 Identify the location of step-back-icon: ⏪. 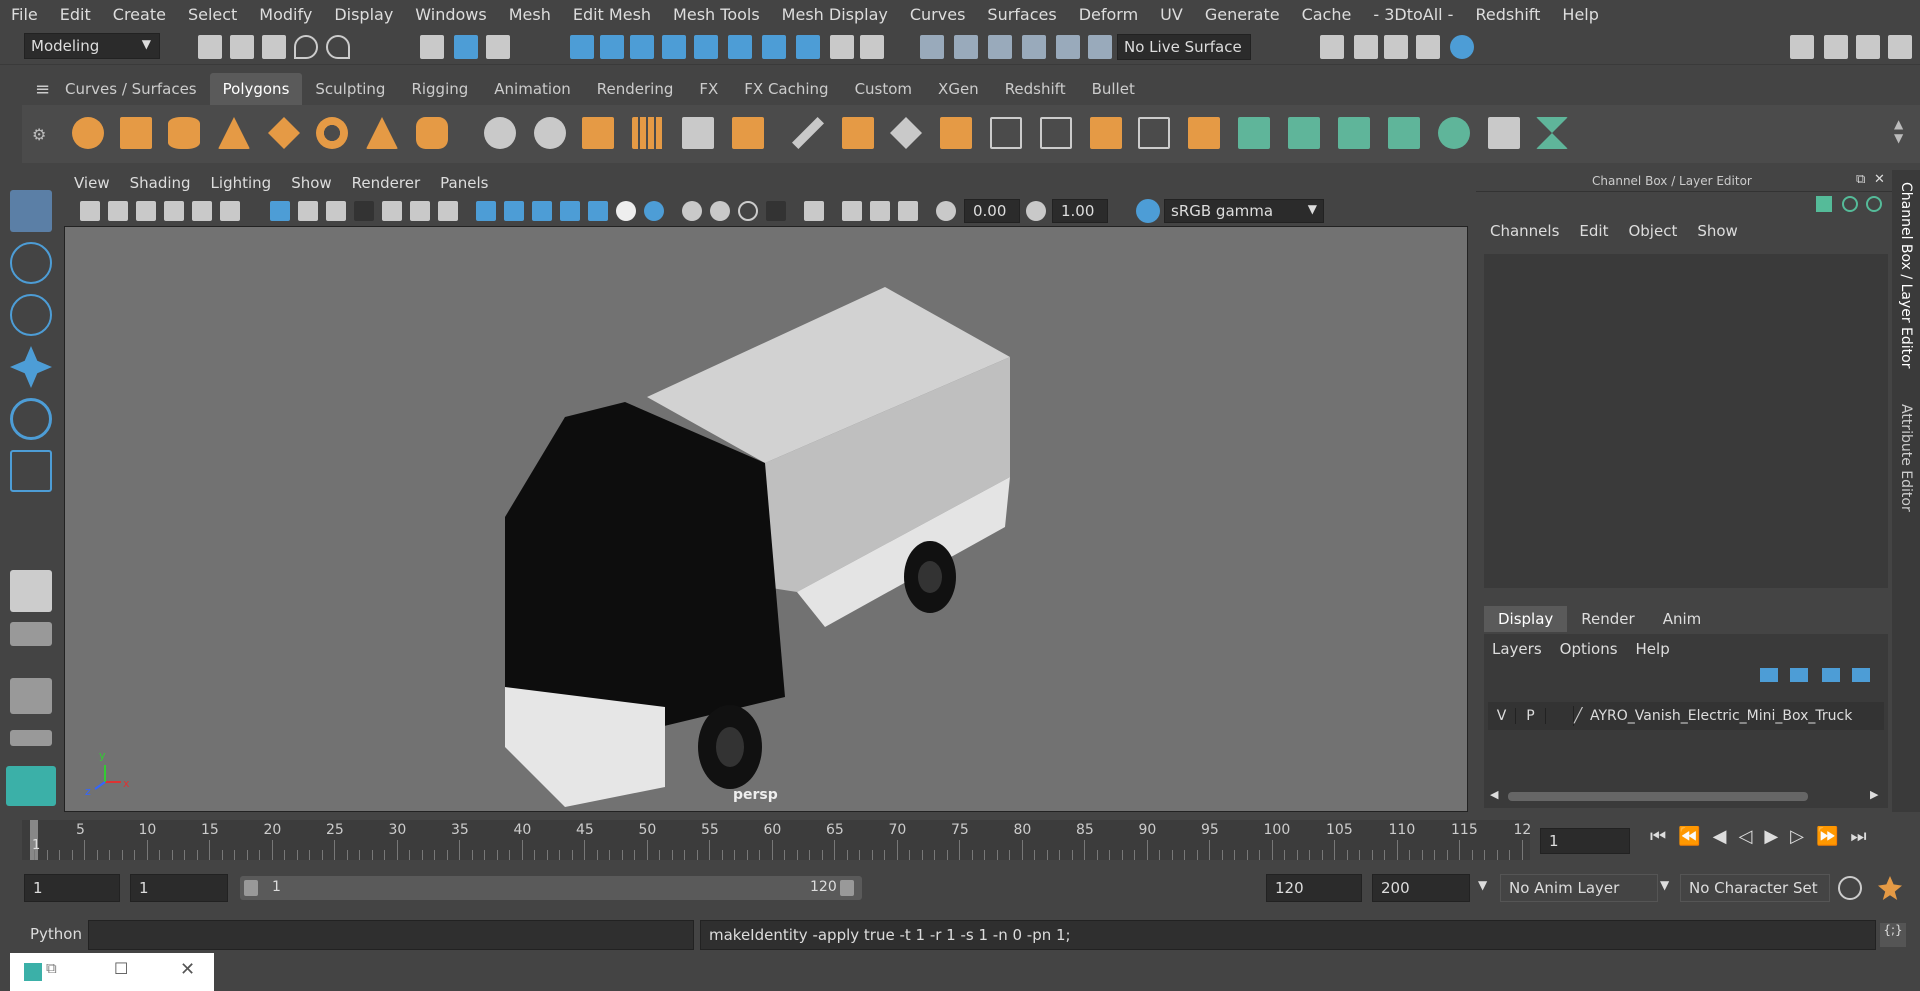
(1695, 836).